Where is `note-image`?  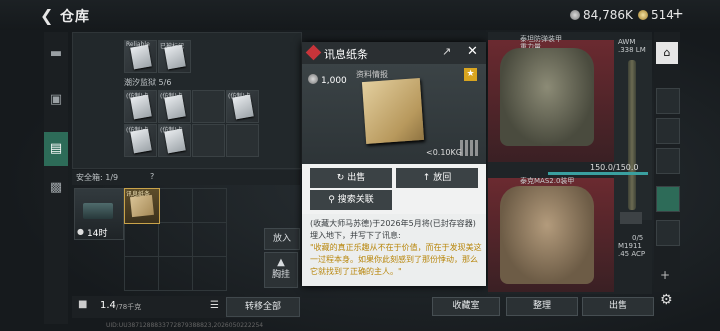
note-image is located at coordinates (393, 111).